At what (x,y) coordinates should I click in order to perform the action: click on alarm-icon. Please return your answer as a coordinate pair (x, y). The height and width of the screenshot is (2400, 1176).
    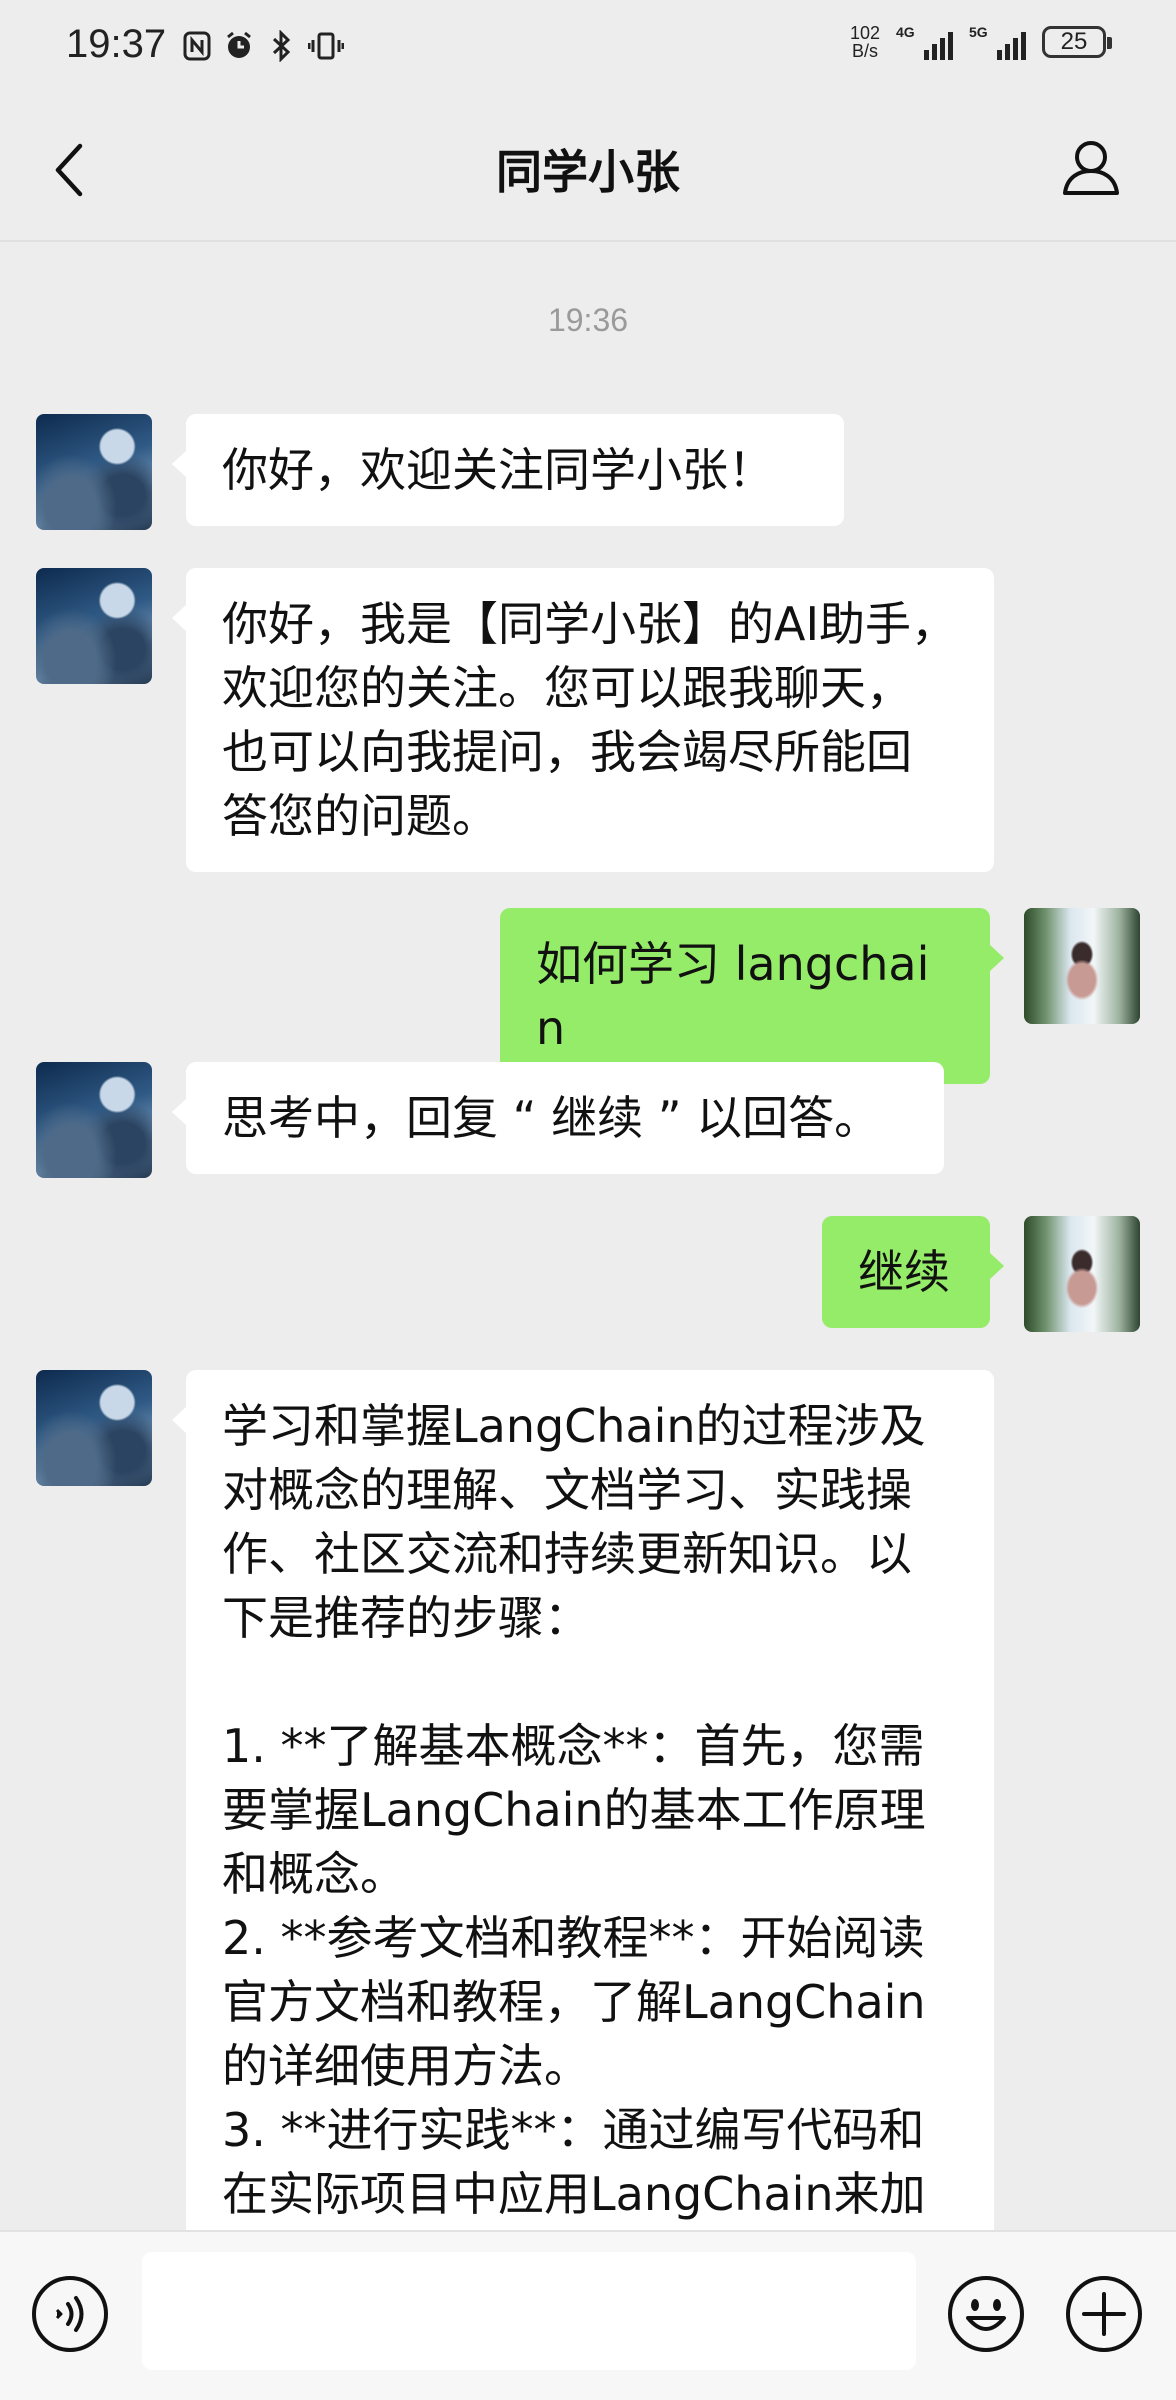
    Looking at the image, I should click on (239, 44).